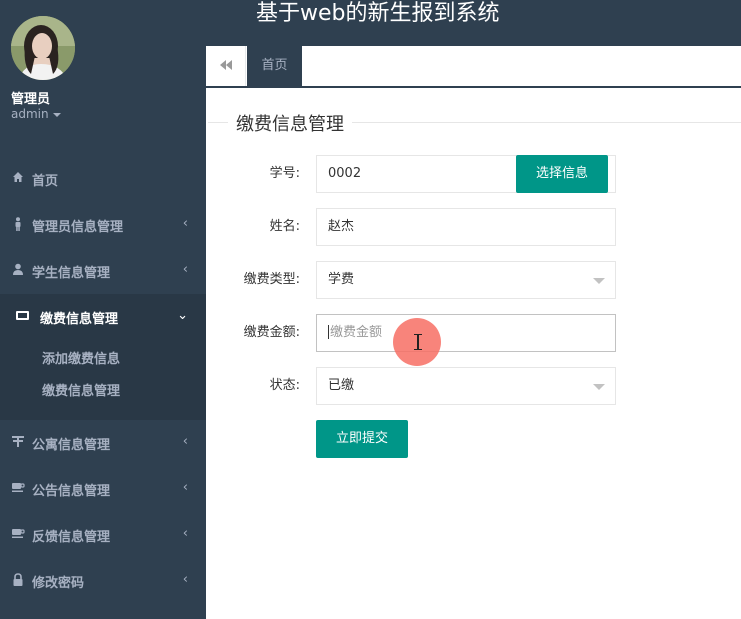  I want to click on tab-scroll-left-button, so click(226, 66).